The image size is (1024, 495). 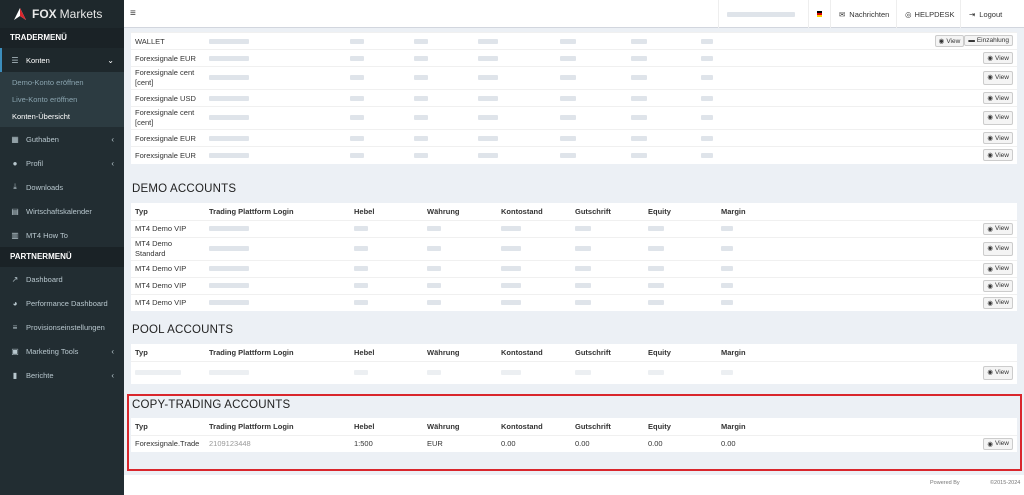 I want to click on sidebar-item-label: Dashboard, so click(x=44, y=279).